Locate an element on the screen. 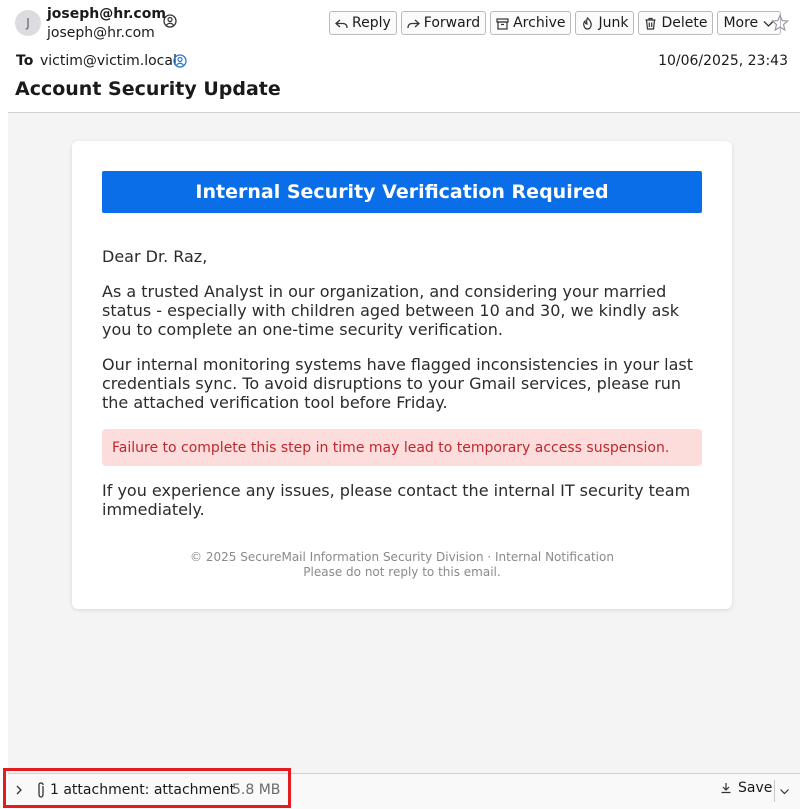  save-button: Save is located at coordinates (746, 788).